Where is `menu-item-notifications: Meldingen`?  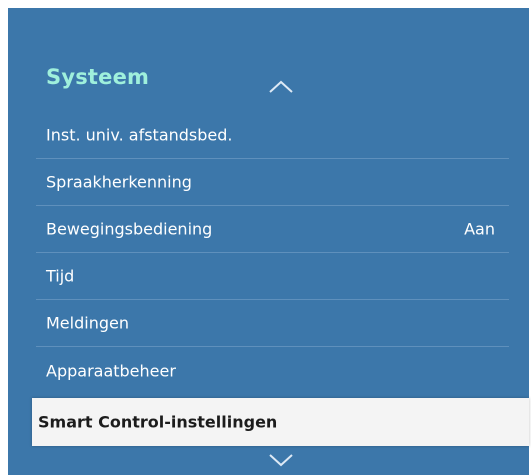 menu-item-notifications: Meldingen is located at coordinates (272, 323).